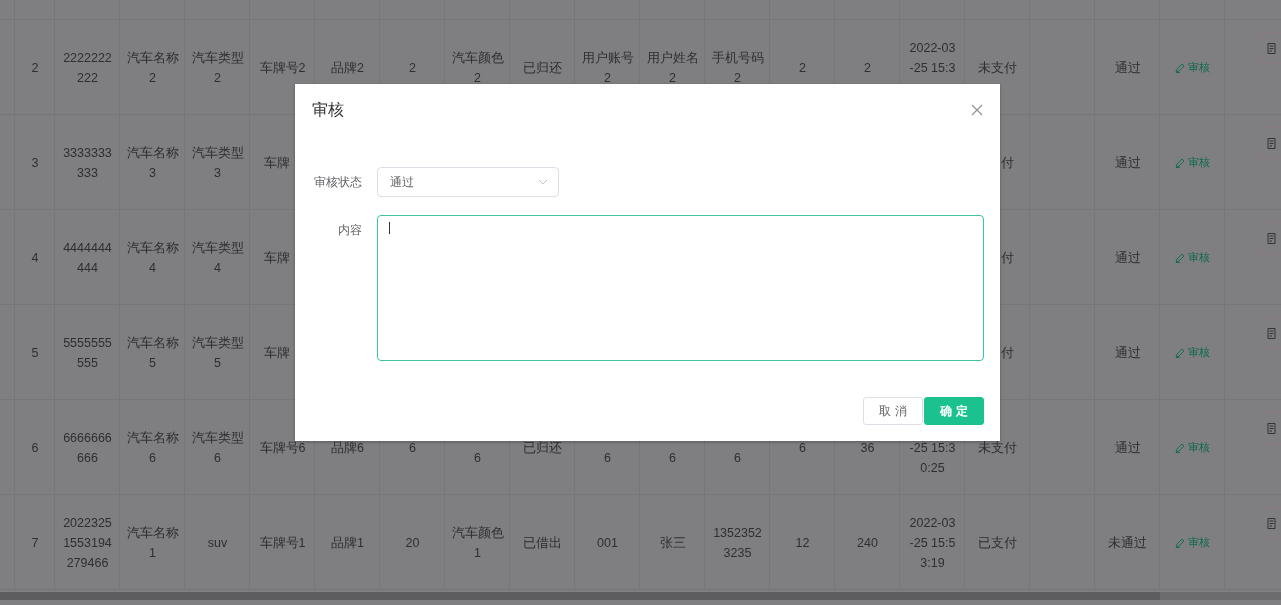 The image size is (1281, 605). What do you see at coordinates (217, 353) in the screenshot?
I see `table-cell-text: 汽车类型 5` at bounding box center [217, 353].